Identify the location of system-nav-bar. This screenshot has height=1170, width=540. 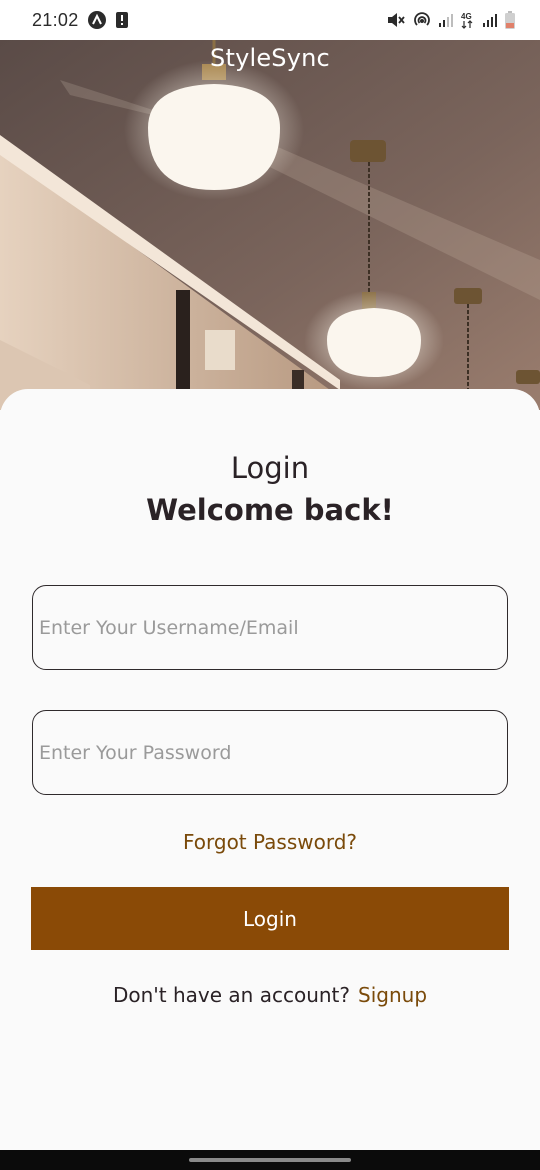
(270, 1160).